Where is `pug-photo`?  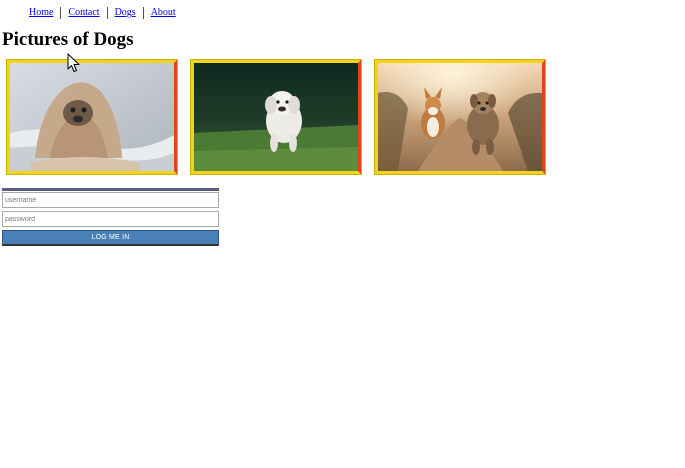 pug-photo is located at coordinates (92, 117).